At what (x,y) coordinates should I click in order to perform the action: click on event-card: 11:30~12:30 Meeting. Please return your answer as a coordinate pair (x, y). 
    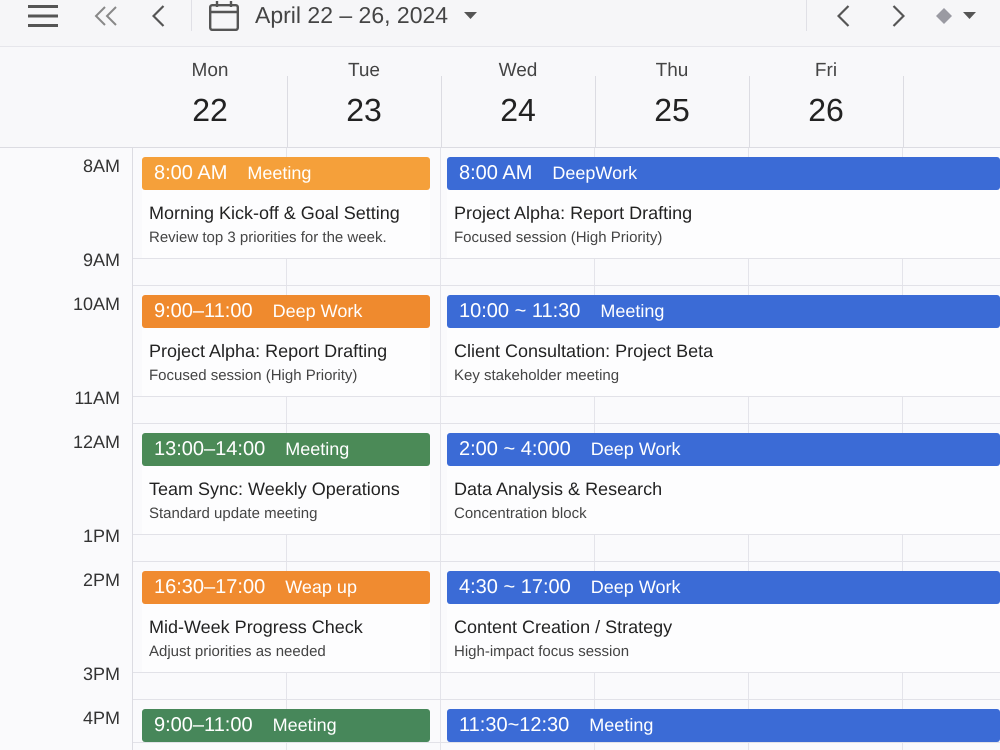
    Looking at the image, I should click on (723, 725).